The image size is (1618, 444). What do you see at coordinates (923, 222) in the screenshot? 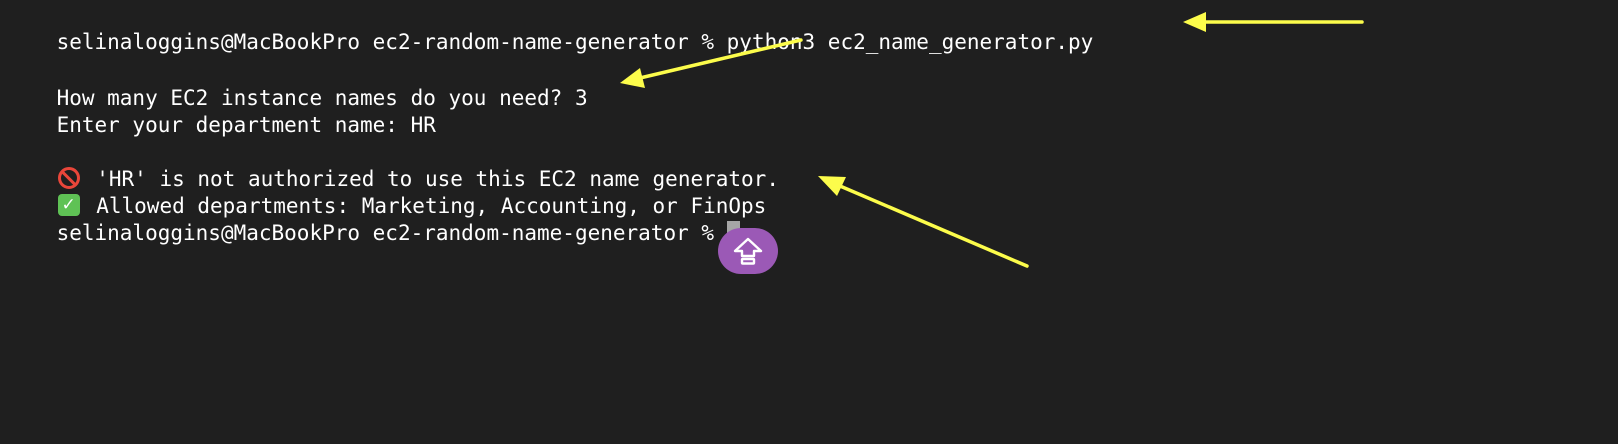
I see `annotation-arrow-allowed` at bounding box center [923, 222].